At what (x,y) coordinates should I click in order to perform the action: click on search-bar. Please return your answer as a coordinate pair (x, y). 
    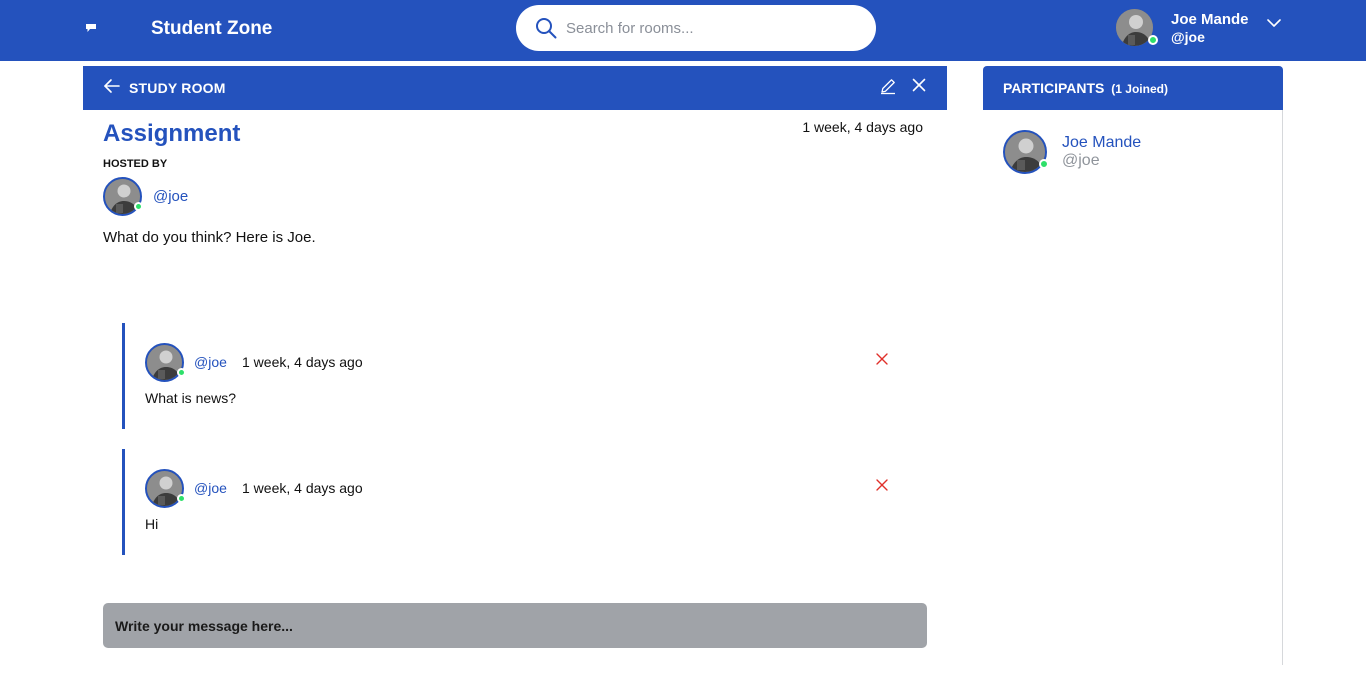
    Looking at the image, I should click on (696, 28).